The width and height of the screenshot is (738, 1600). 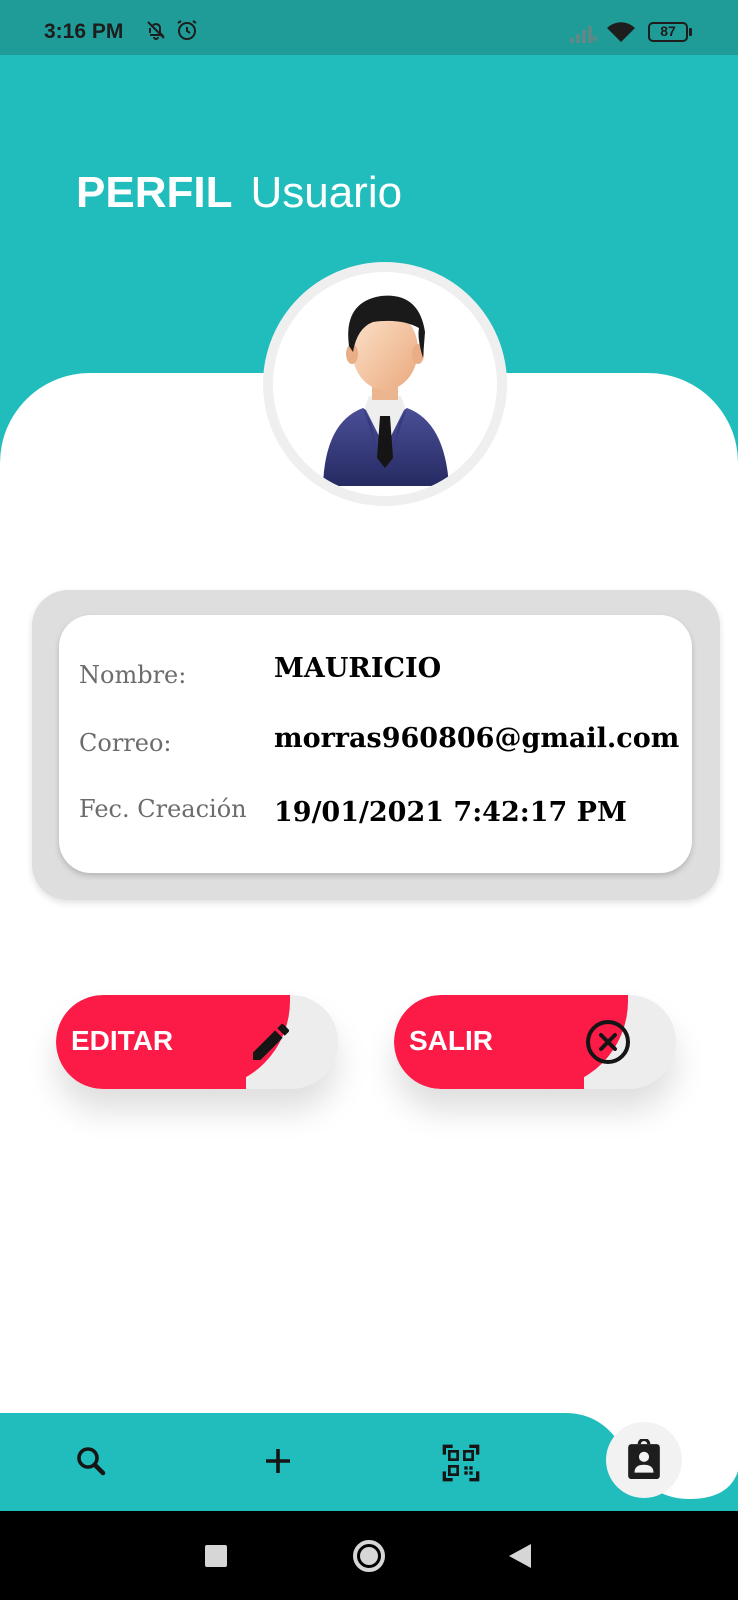 I want to click on wifi-icon, so click(x=621, y=34).